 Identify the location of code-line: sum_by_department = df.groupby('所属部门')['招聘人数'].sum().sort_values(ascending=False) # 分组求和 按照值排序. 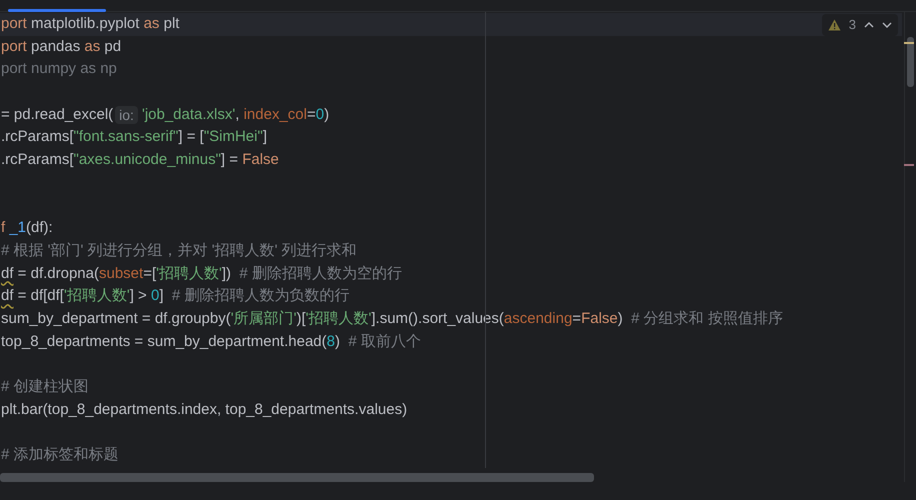
(392, 318).